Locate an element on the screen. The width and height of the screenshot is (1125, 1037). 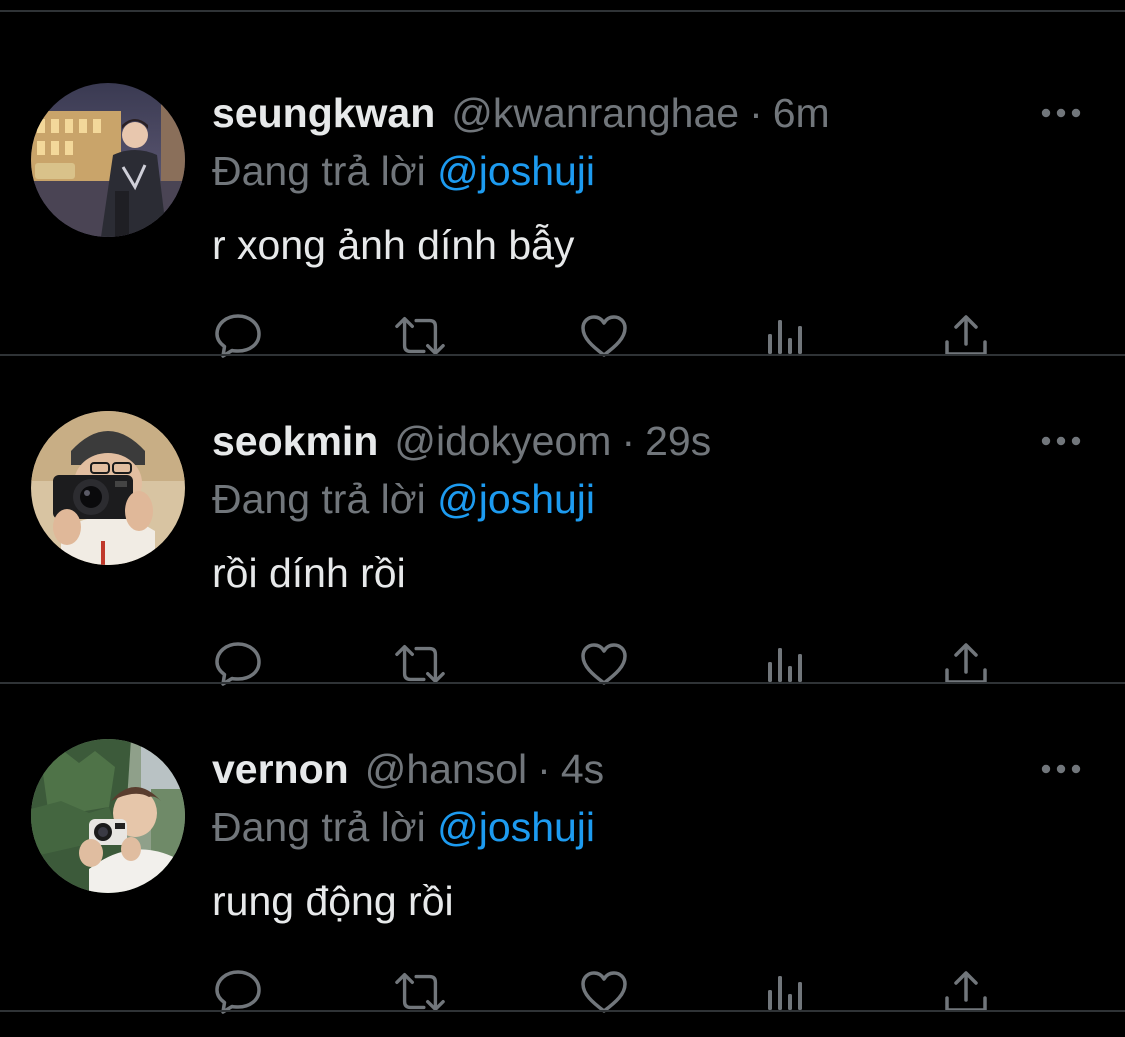
tweet-text: rung động rồi is located at coordinates (333, 901).